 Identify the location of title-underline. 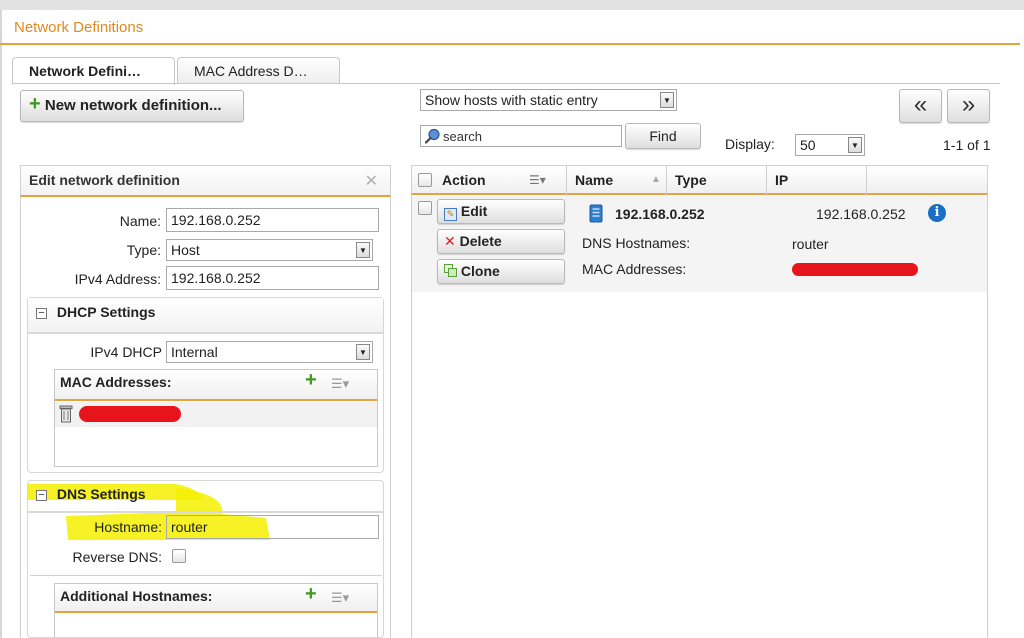
(510, 44).